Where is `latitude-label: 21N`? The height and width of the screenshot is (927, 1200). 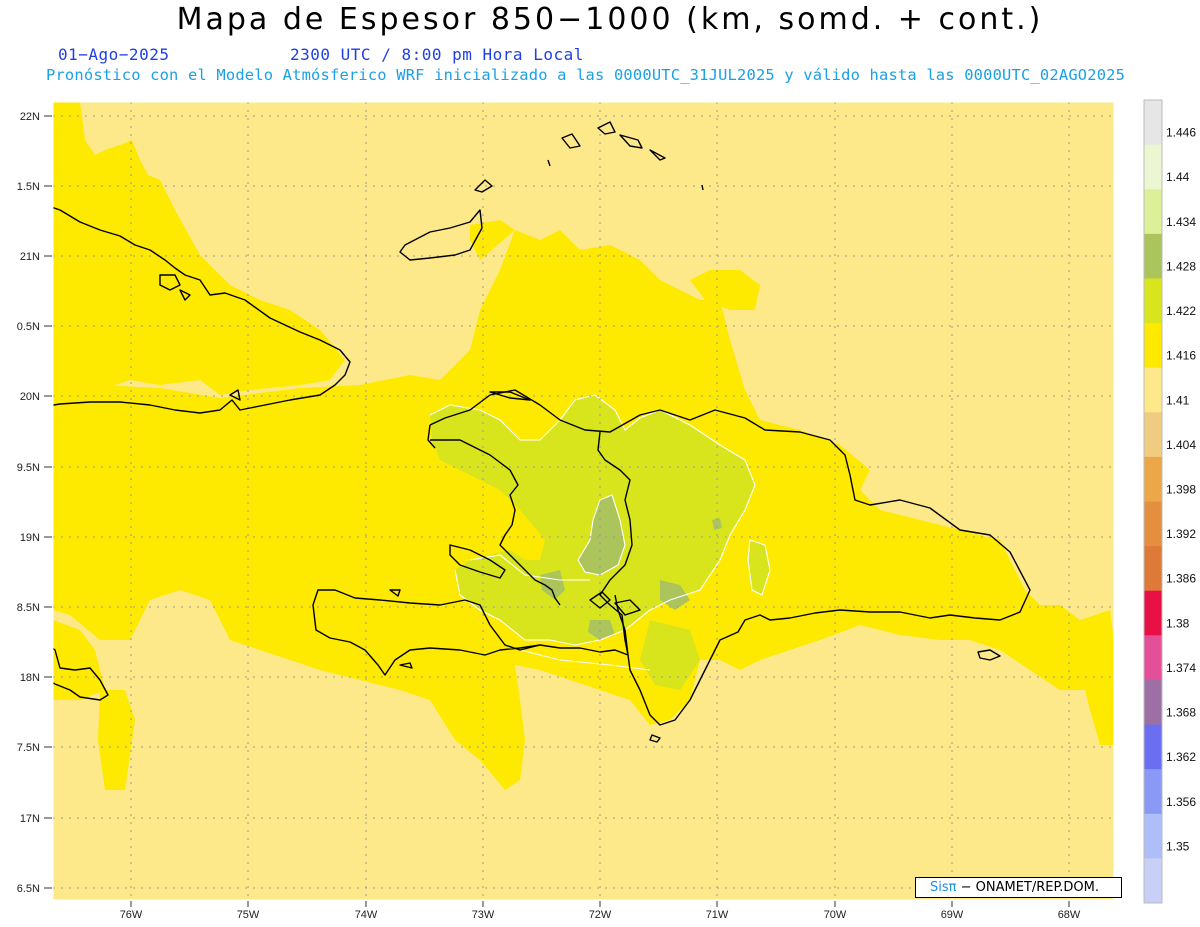 latitude-label: 21N is located at coordinates (30, 257).